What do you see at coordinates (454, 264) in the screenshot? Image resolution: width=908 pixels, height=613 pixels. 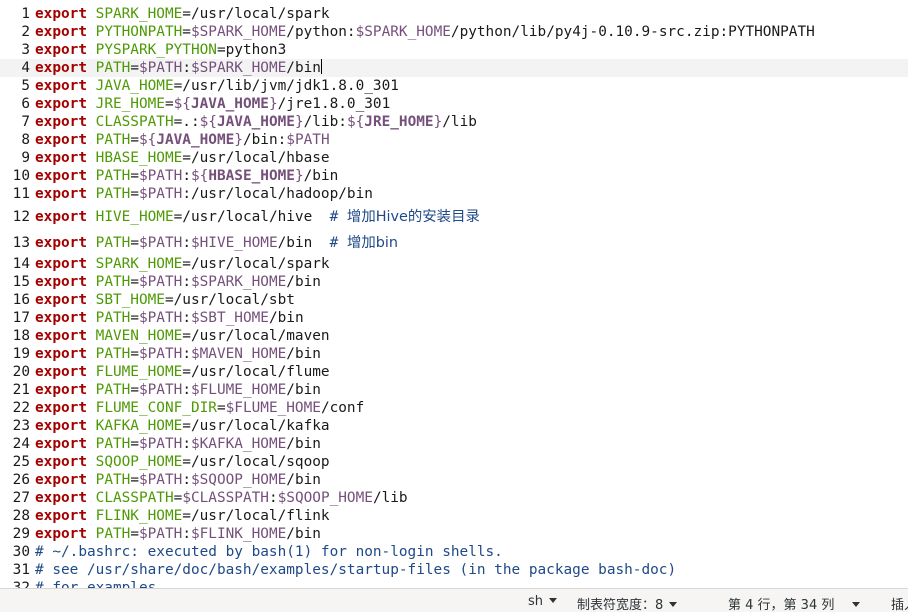 I see `code-line: 14 export SPARK_HOME=/usr/local/spark` at bounding box center [454, 264].